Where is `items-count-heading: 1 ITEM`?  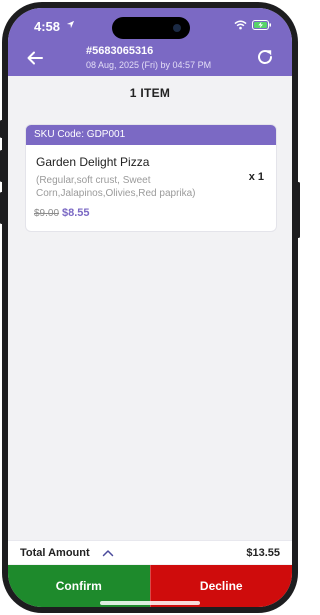 items-count-heading: 1 ITEM is located at coordinates (150, 93).